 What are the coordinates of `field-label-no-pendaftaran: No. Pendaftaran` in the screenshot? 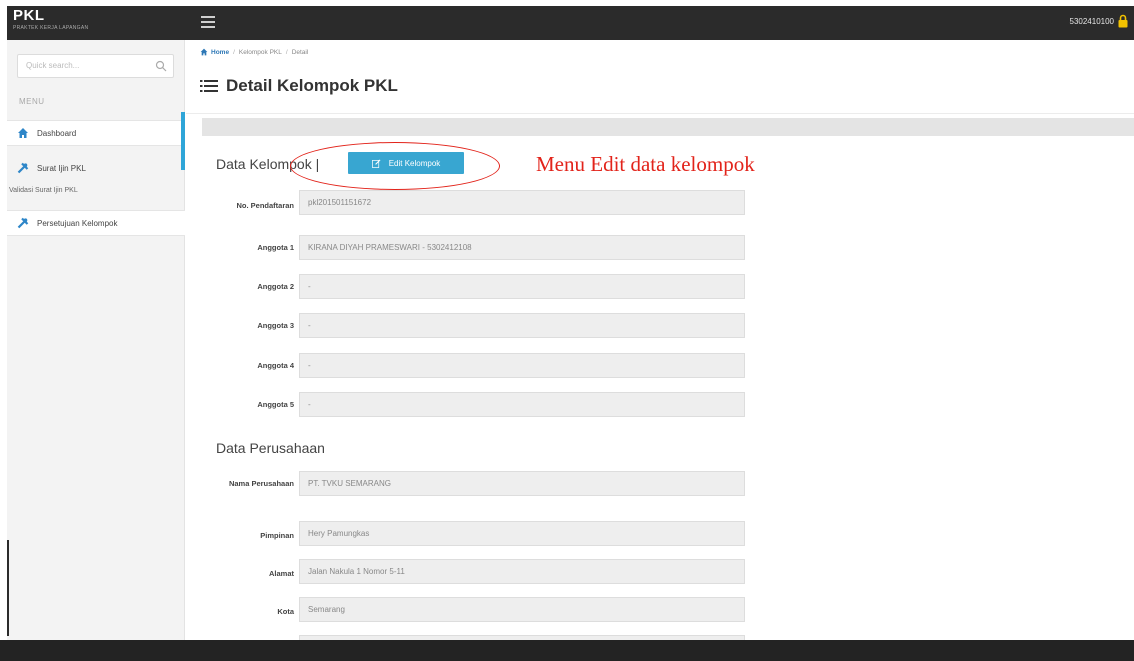 It's located at (265, 205).